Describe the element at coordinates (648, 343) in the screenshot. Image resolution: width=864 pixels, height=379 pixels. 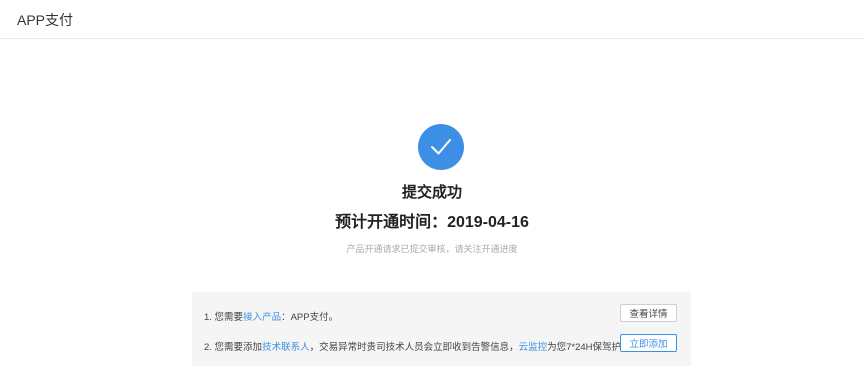
I see `add-now-button: 立即添加` at that location.